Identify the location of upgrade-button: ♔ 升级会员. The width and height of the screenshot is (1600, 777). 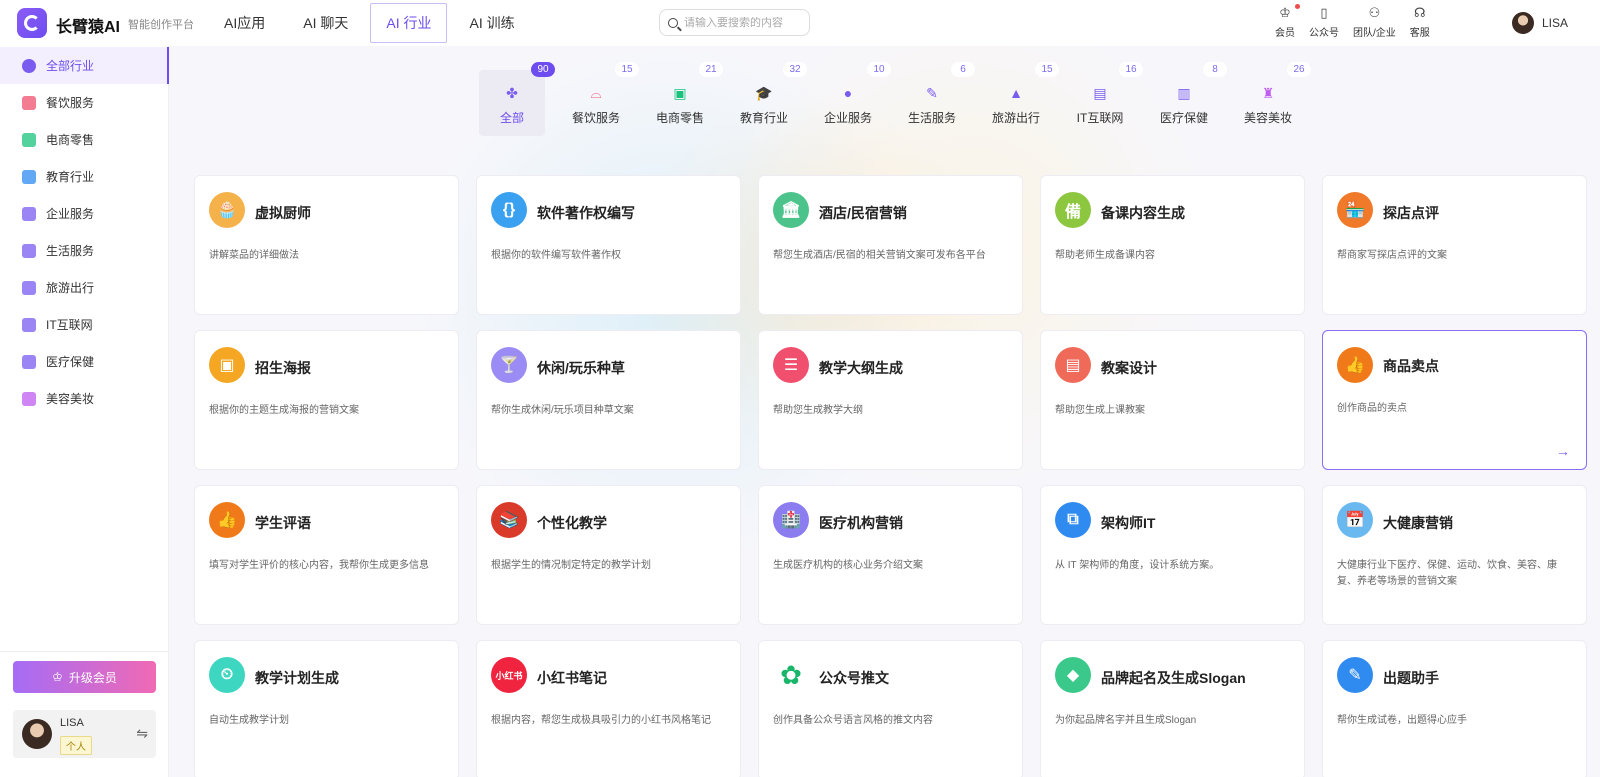
(84, 677).